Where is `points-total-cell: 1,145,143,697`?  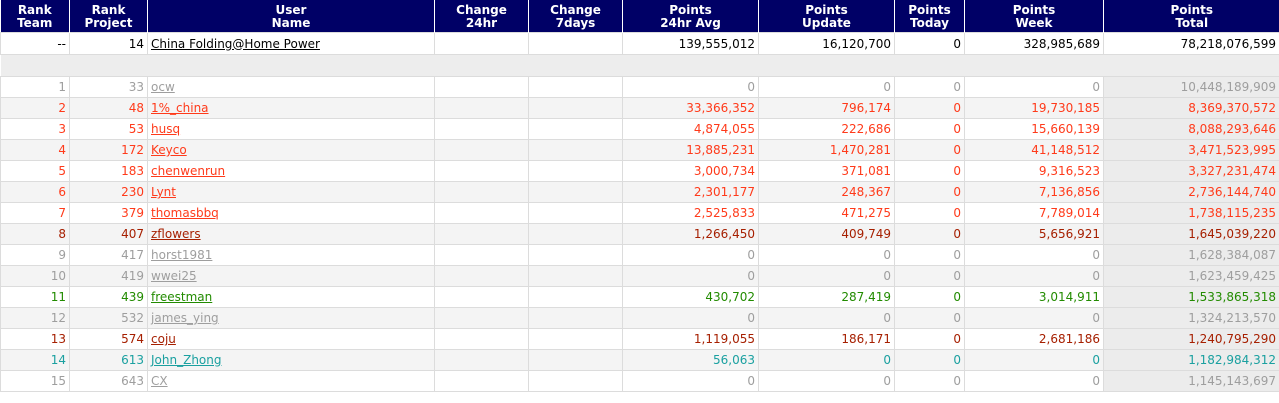 points-total-cell: 1,145,143,697 is located at coordinates (1191, 381).